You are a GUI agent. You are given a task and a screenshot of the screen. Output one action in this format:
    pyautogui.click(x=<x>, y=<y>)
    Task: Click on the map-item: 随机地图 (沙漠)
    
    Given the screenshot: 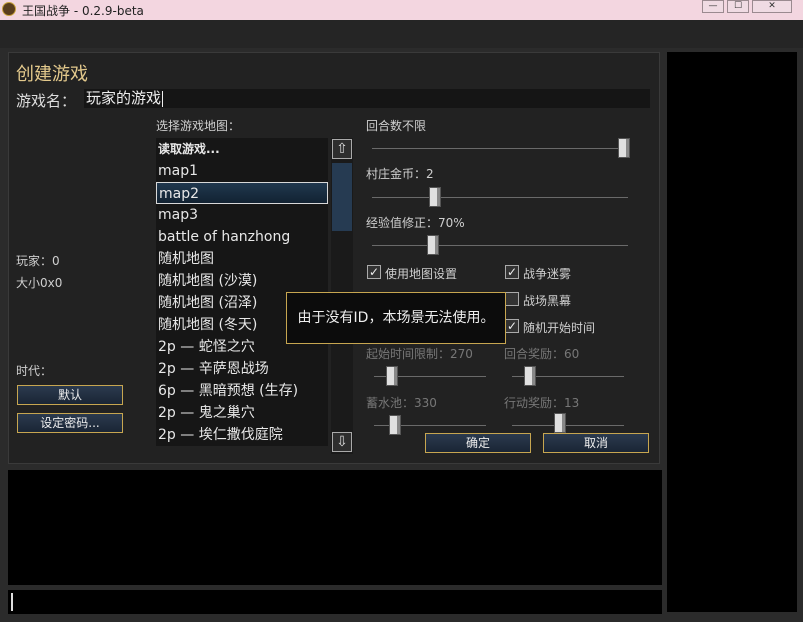 What is the action you would take?
    pyautogui.click(x=242, y=281)
    